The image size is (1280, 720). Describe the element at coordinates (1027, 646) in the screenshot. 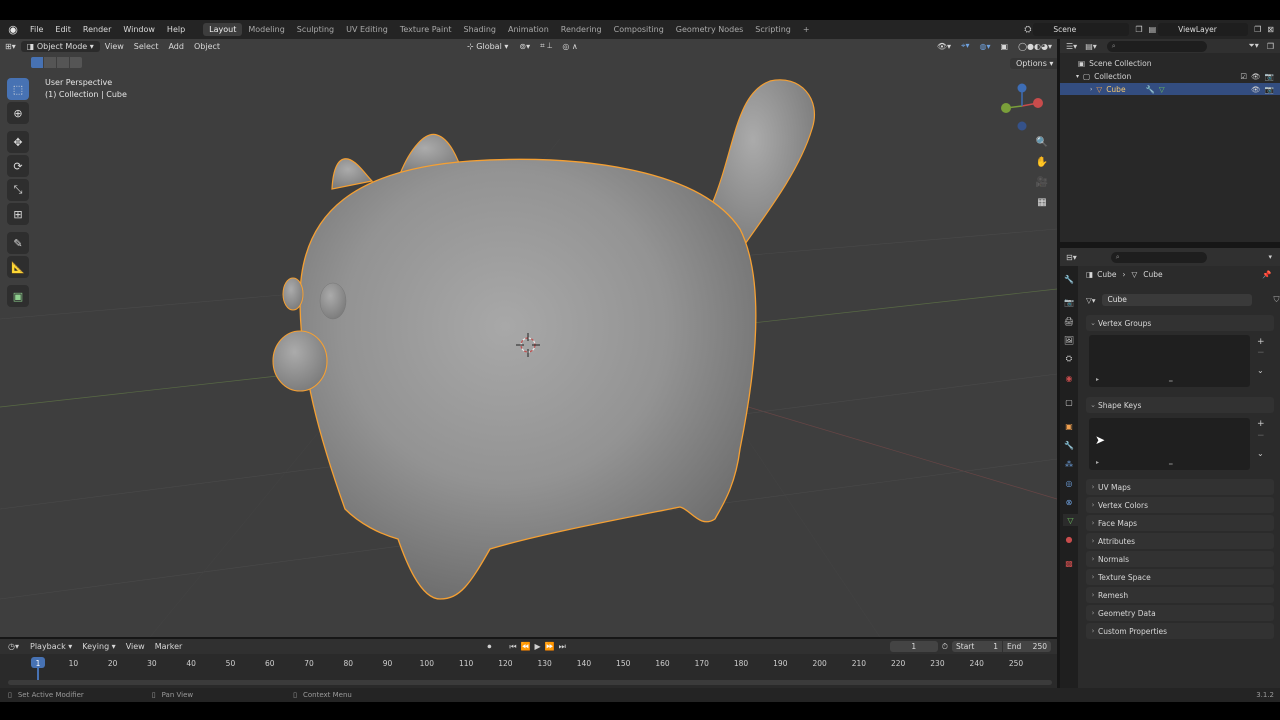

I see `end-frame-field: End 250` at that location.